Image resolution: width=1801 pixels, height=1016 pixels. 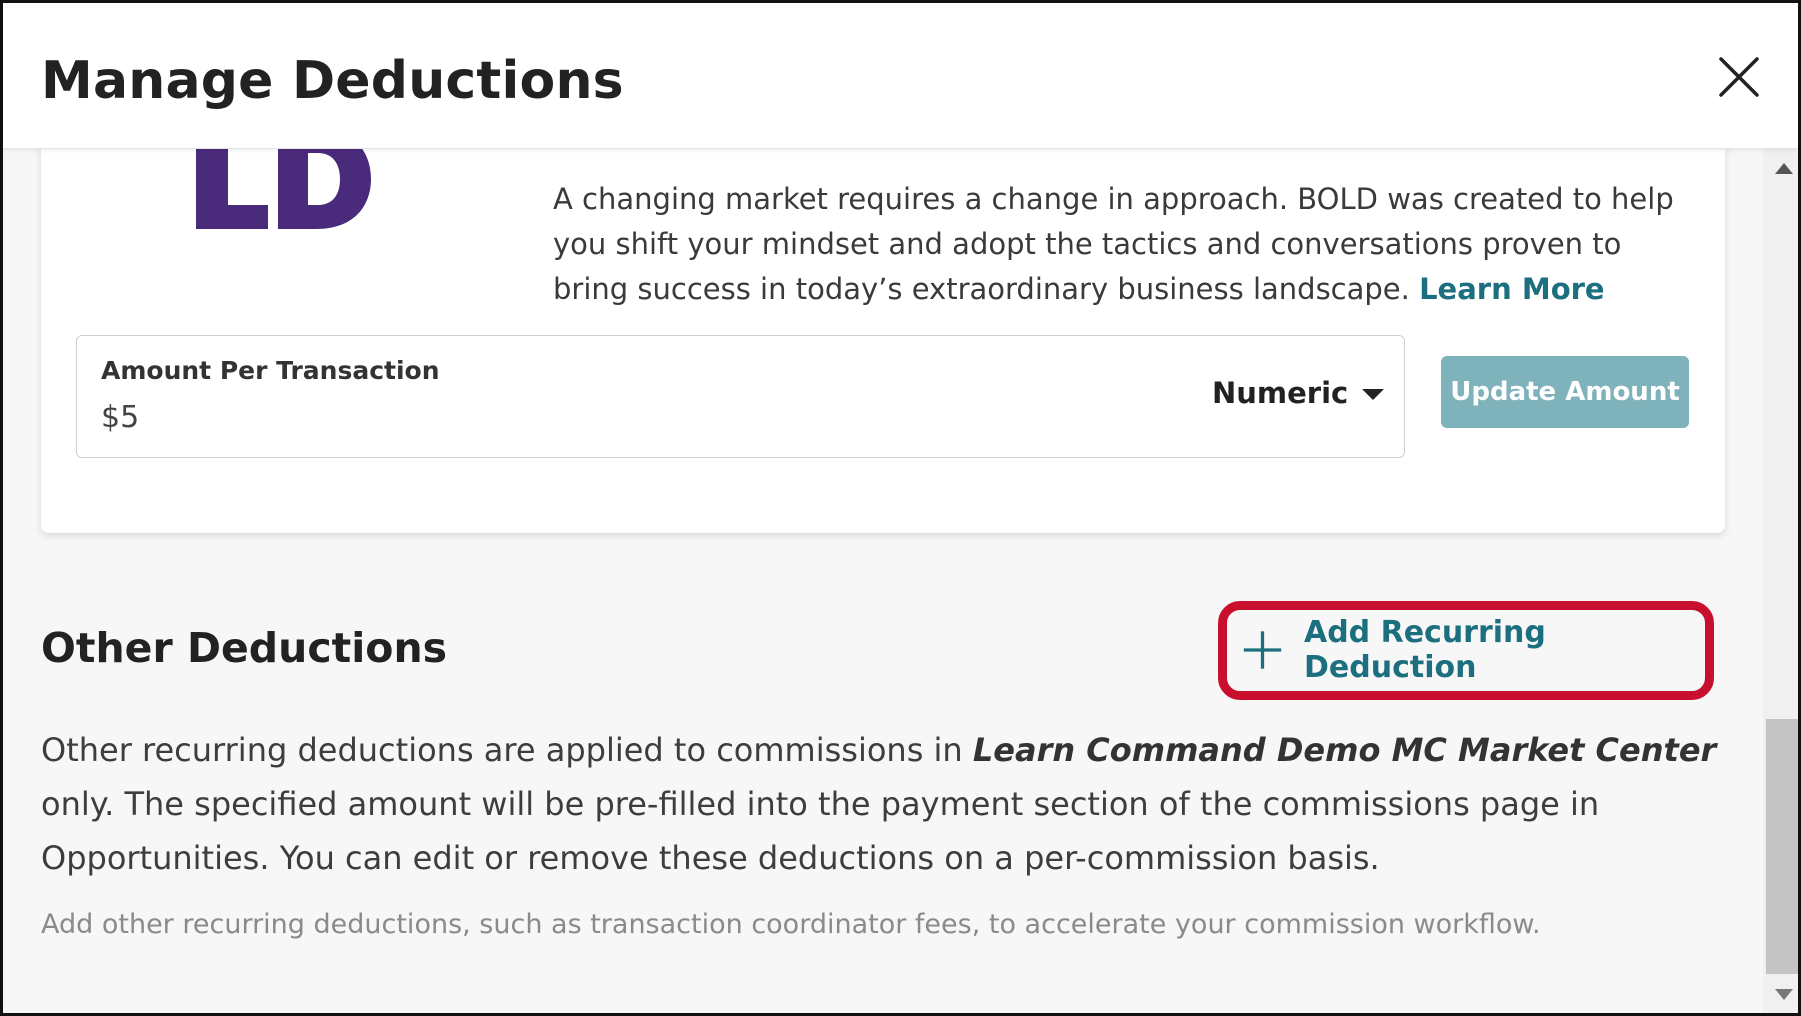 What do you see at coordinates (1344, 750) in the screenshot?
I see `market-center-name: Learn Command Demo MC Market Center` at bounding box center [1344, 750].